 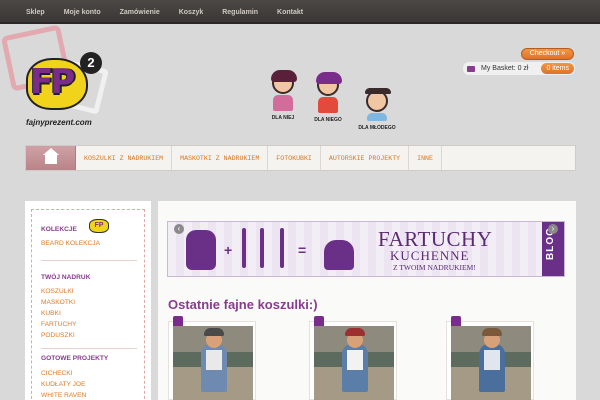 What do you see at coordinates (290, 12) in the screenshot?
I see `top-nav-kontakt: Kontakt` at bounding box center [290, 12].